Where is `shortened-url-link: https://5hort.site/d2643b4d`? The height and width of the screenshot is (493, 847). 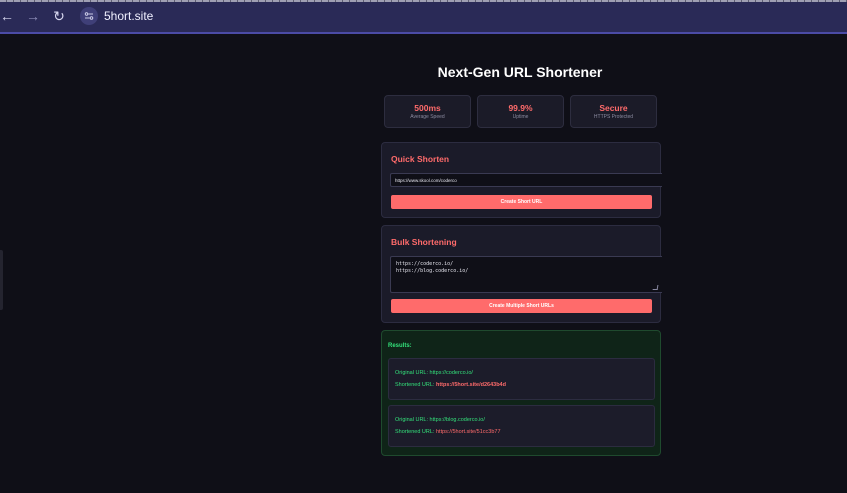 shortened-url-link: https://5hort.site/d2643b4d is located at coordinates (471, 385).